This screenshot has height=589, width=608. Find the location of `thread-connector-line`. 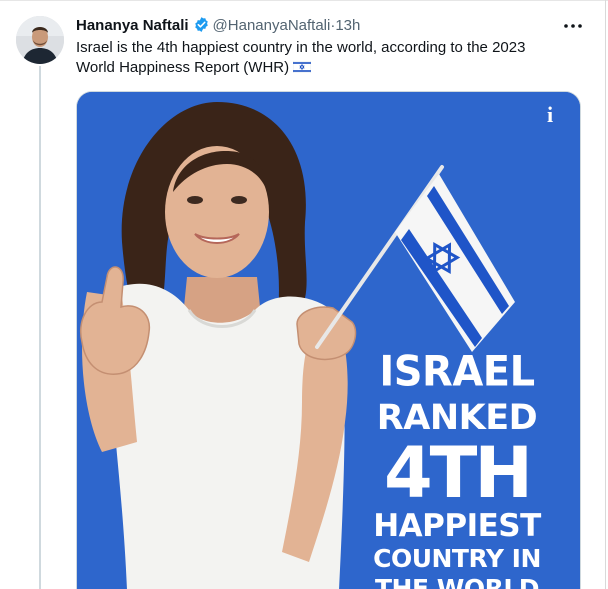

thread-connector-line is located at coordinates (40, 327).